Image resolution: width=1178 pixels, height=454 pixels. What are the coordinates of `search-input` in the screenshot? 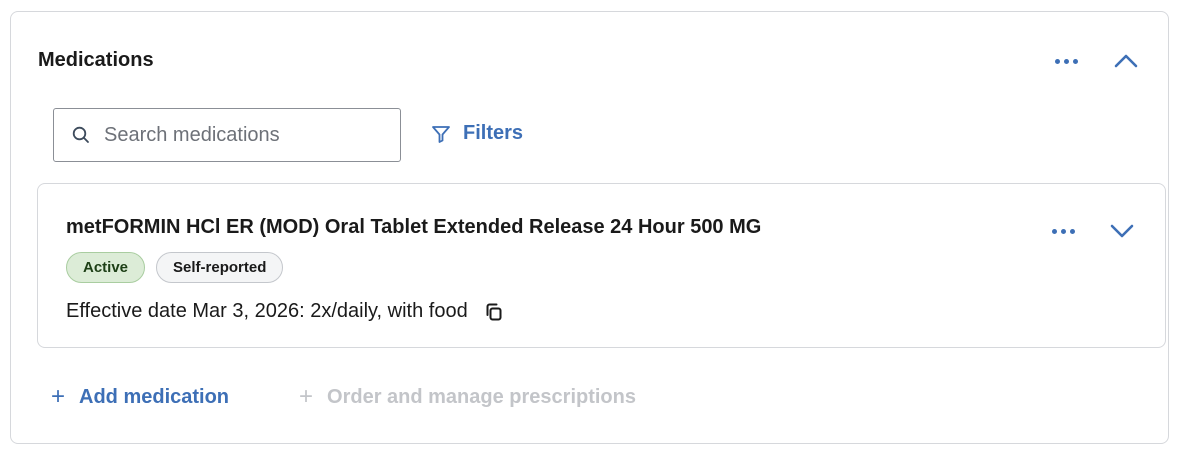 It's located at (244, 135).